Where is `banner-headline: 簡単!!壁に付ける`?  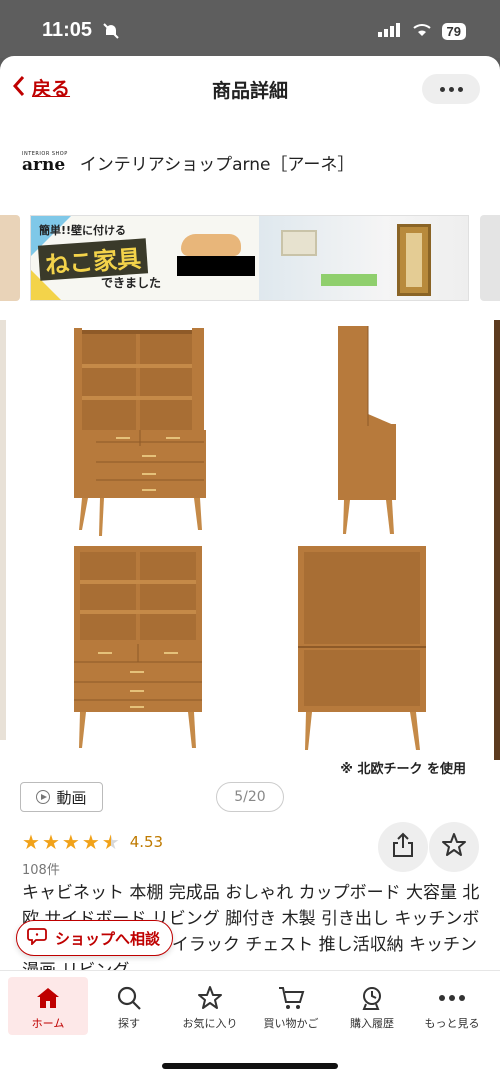 banner-headline: 簡単!!壁に付ける is located at coordinates (83, 230).